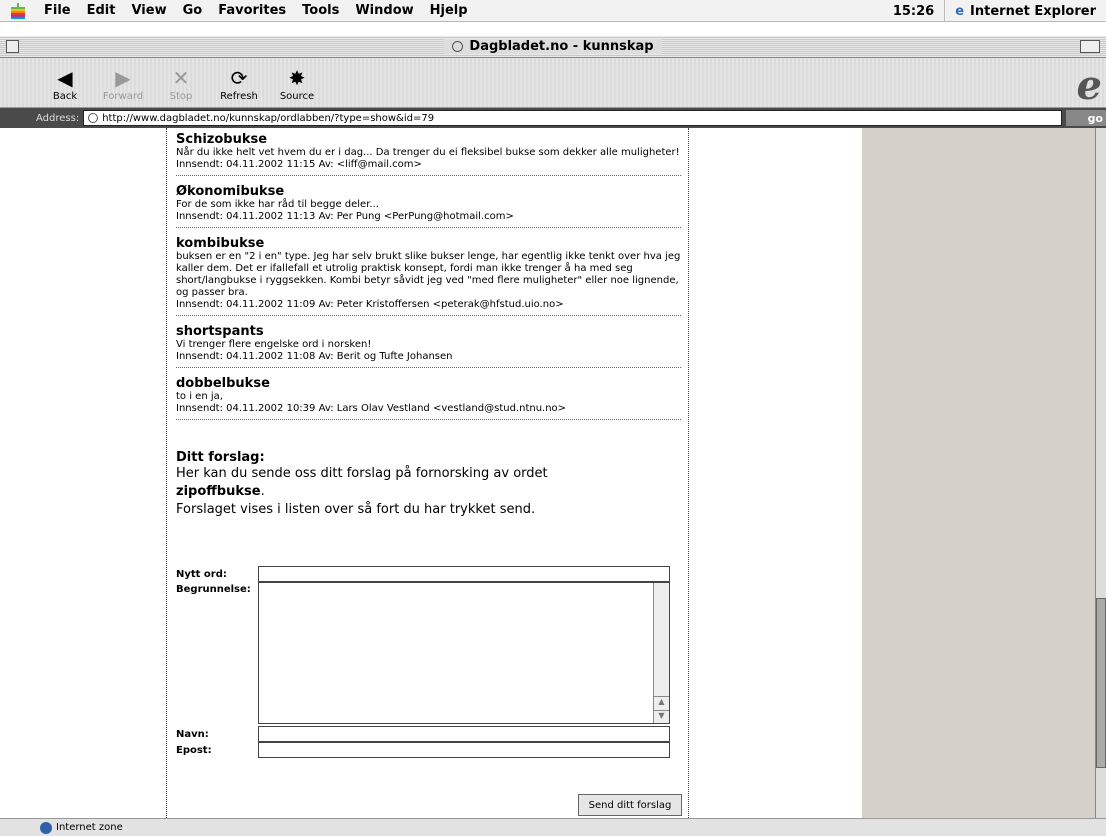 This screenshot has width=1106, height=836. What do you see at coordinates (384, 10) in the screenshot?
I see `menu-window: Window` at bounding box center [384, 10].